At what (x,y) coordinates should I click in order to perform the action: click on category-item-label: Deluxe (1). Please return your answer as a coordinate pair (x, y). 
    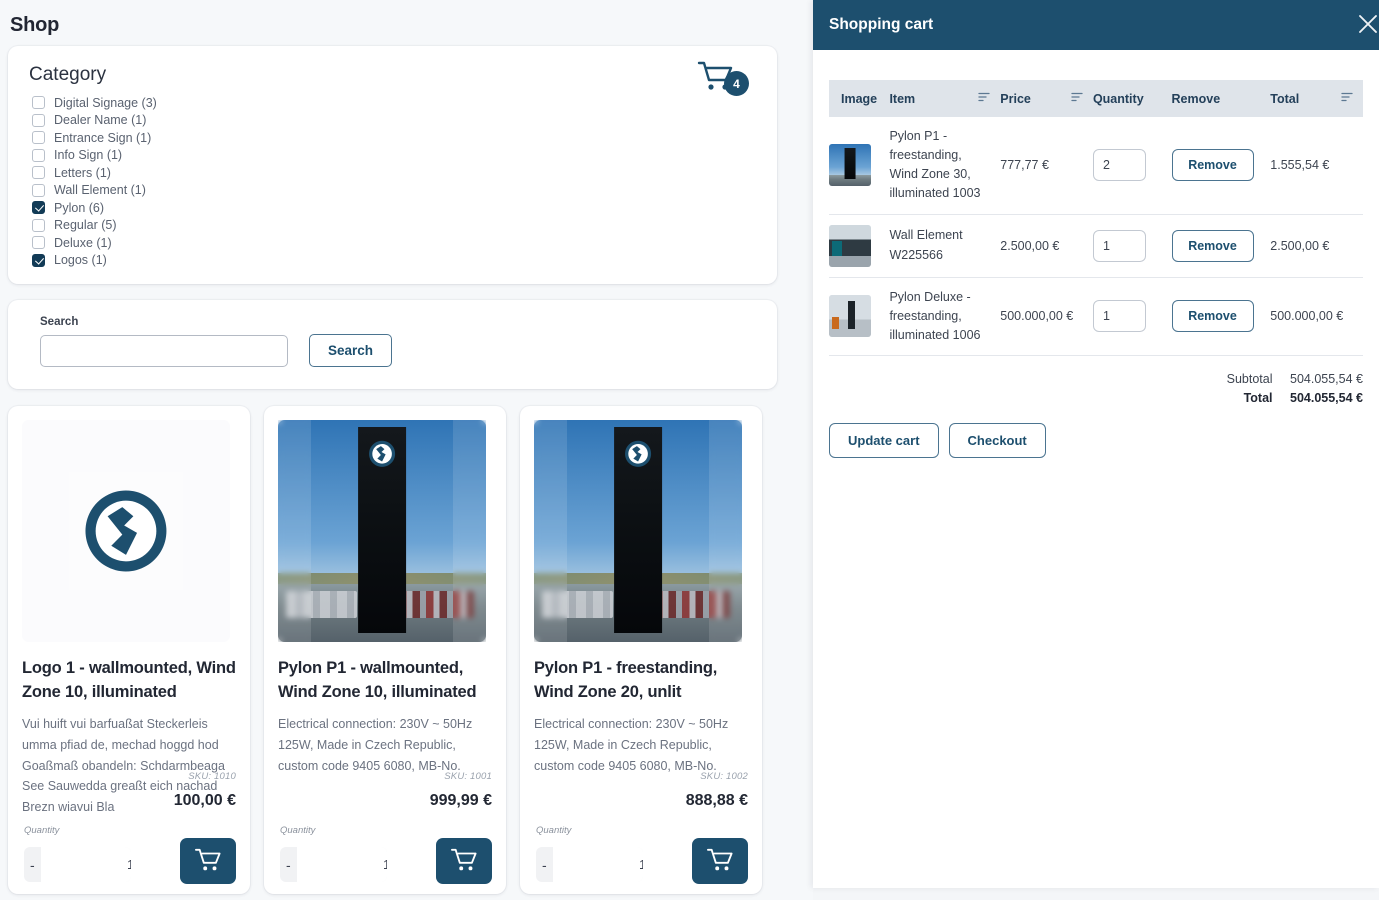
    Looking at the image, I should click on (83, 242).